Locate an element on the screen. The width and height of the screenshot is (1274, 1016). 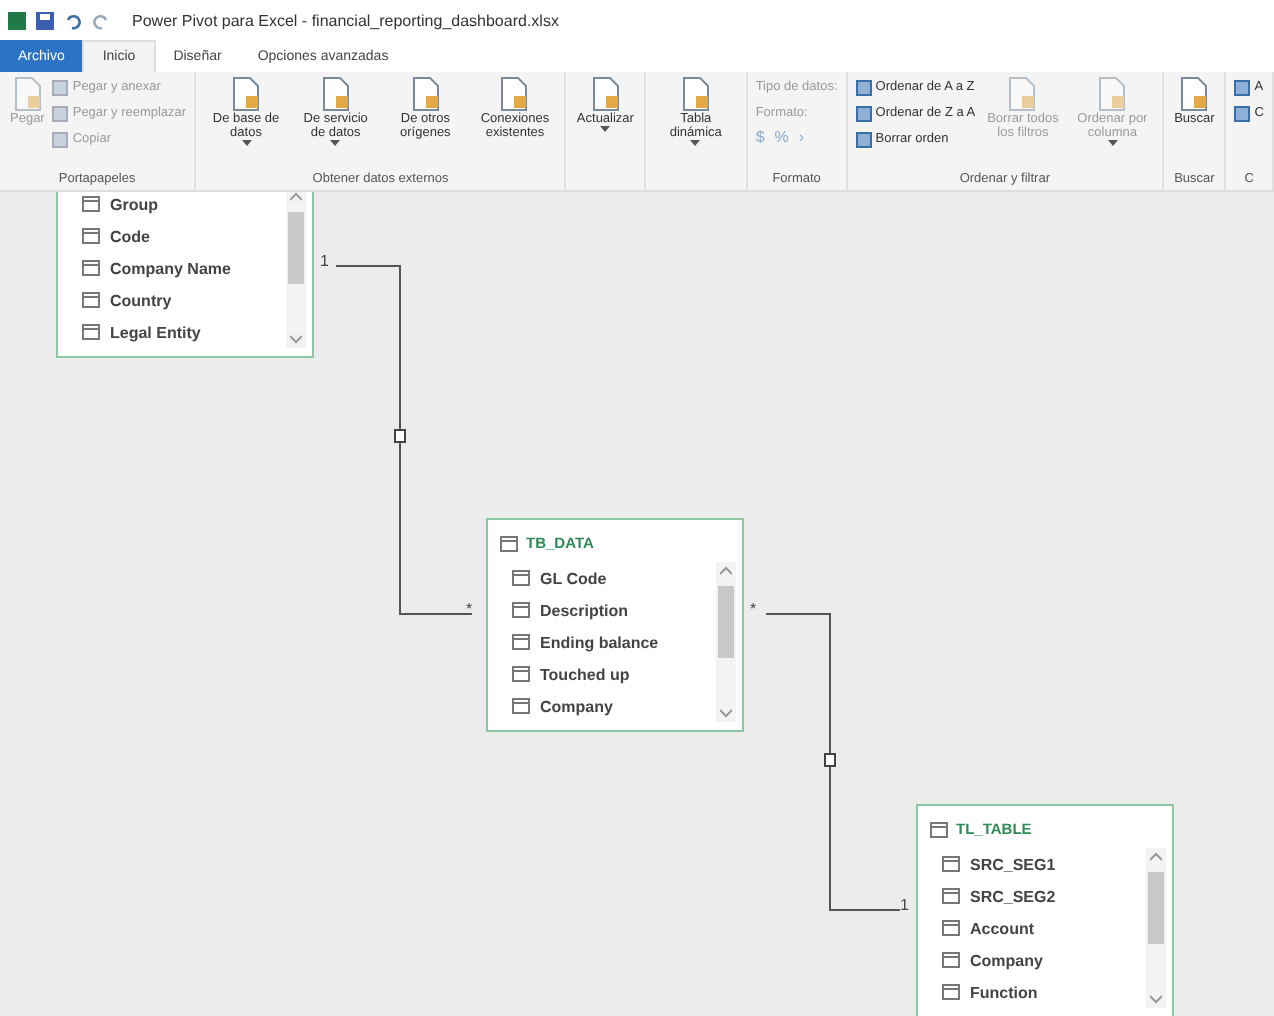
field-name: Function is located at coordinates (1004, 992).